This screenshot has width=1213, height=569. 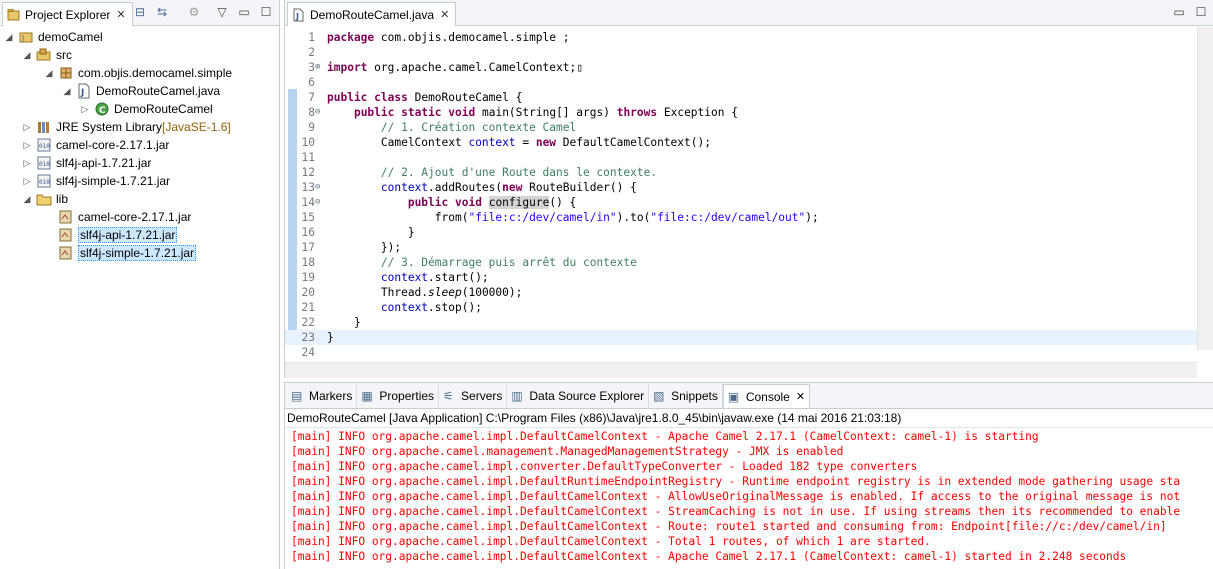 I want to click on code-line: 17 });, so click(x=741, y=247).